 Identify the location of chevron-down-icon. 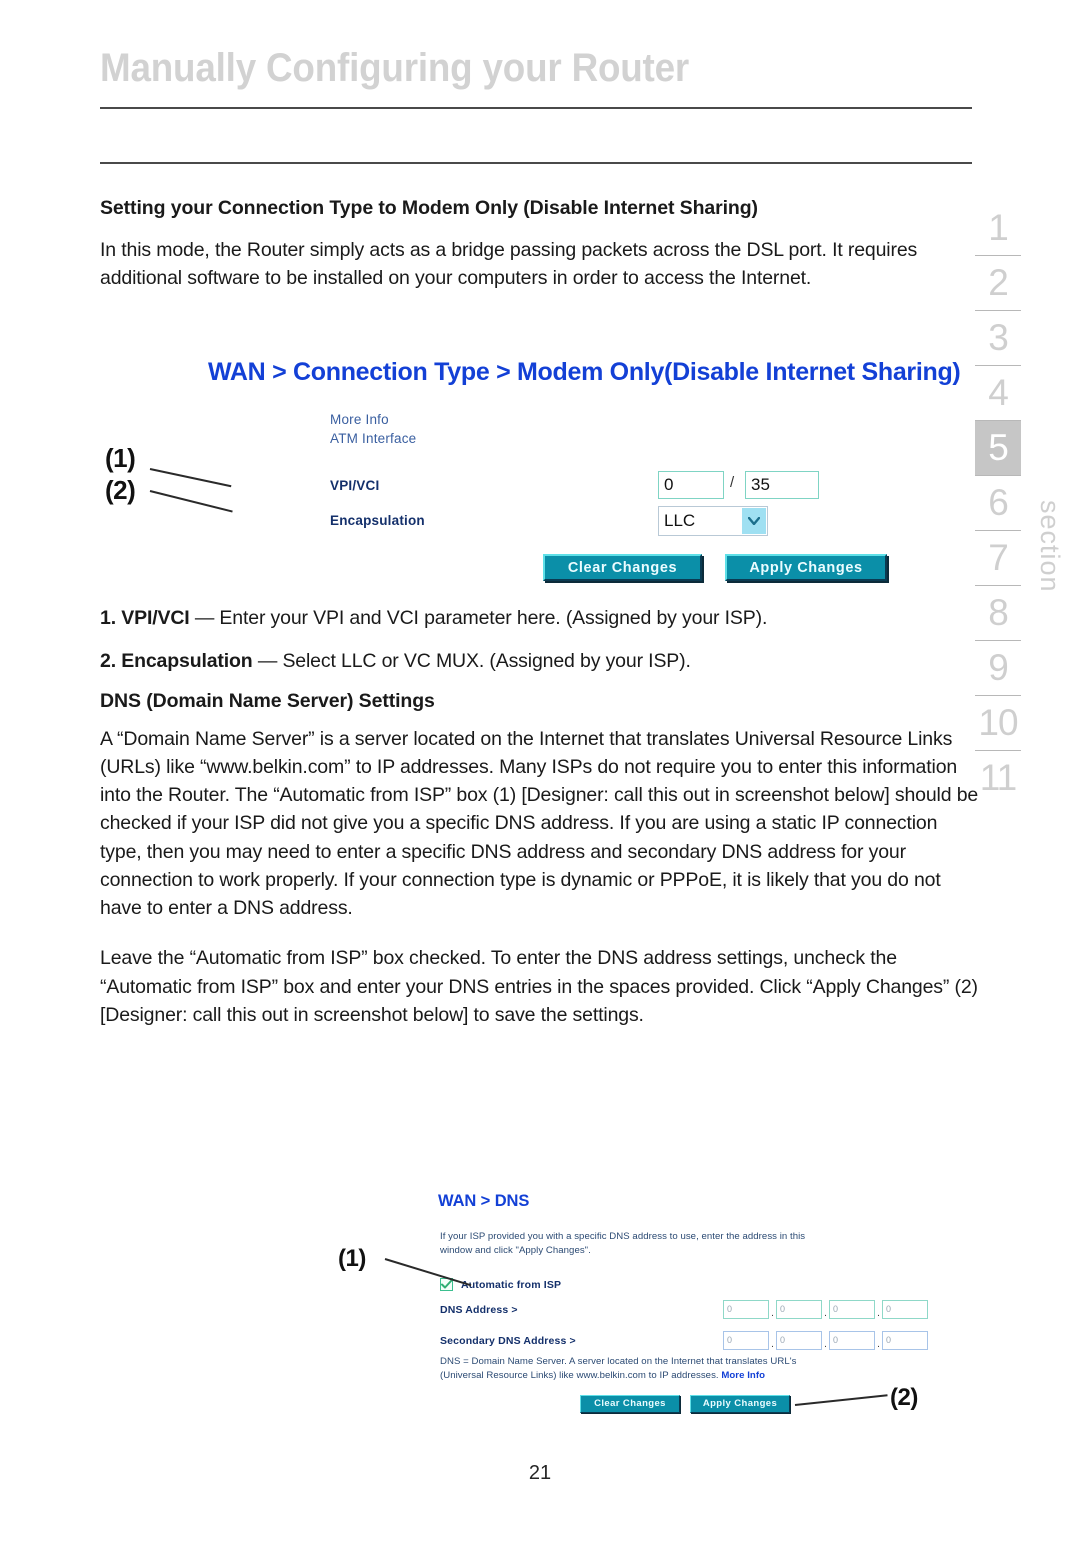
(754, 521).